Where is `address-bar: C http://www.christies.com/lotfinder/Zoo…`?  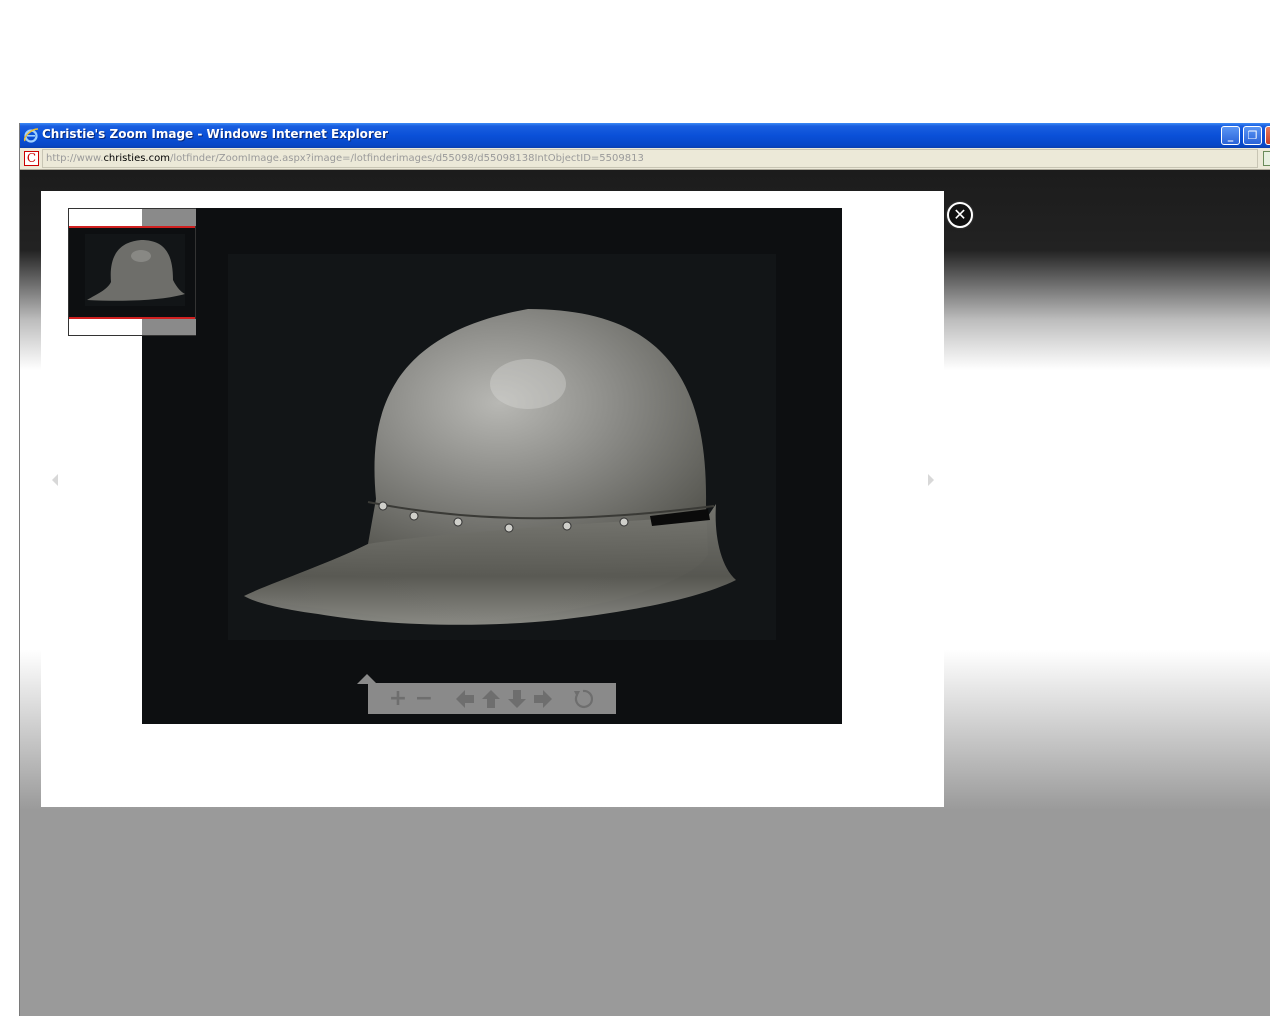 address-bar: C http://www.christies.com/lotfinder/Zoo… is located at coordinates (645, 159).